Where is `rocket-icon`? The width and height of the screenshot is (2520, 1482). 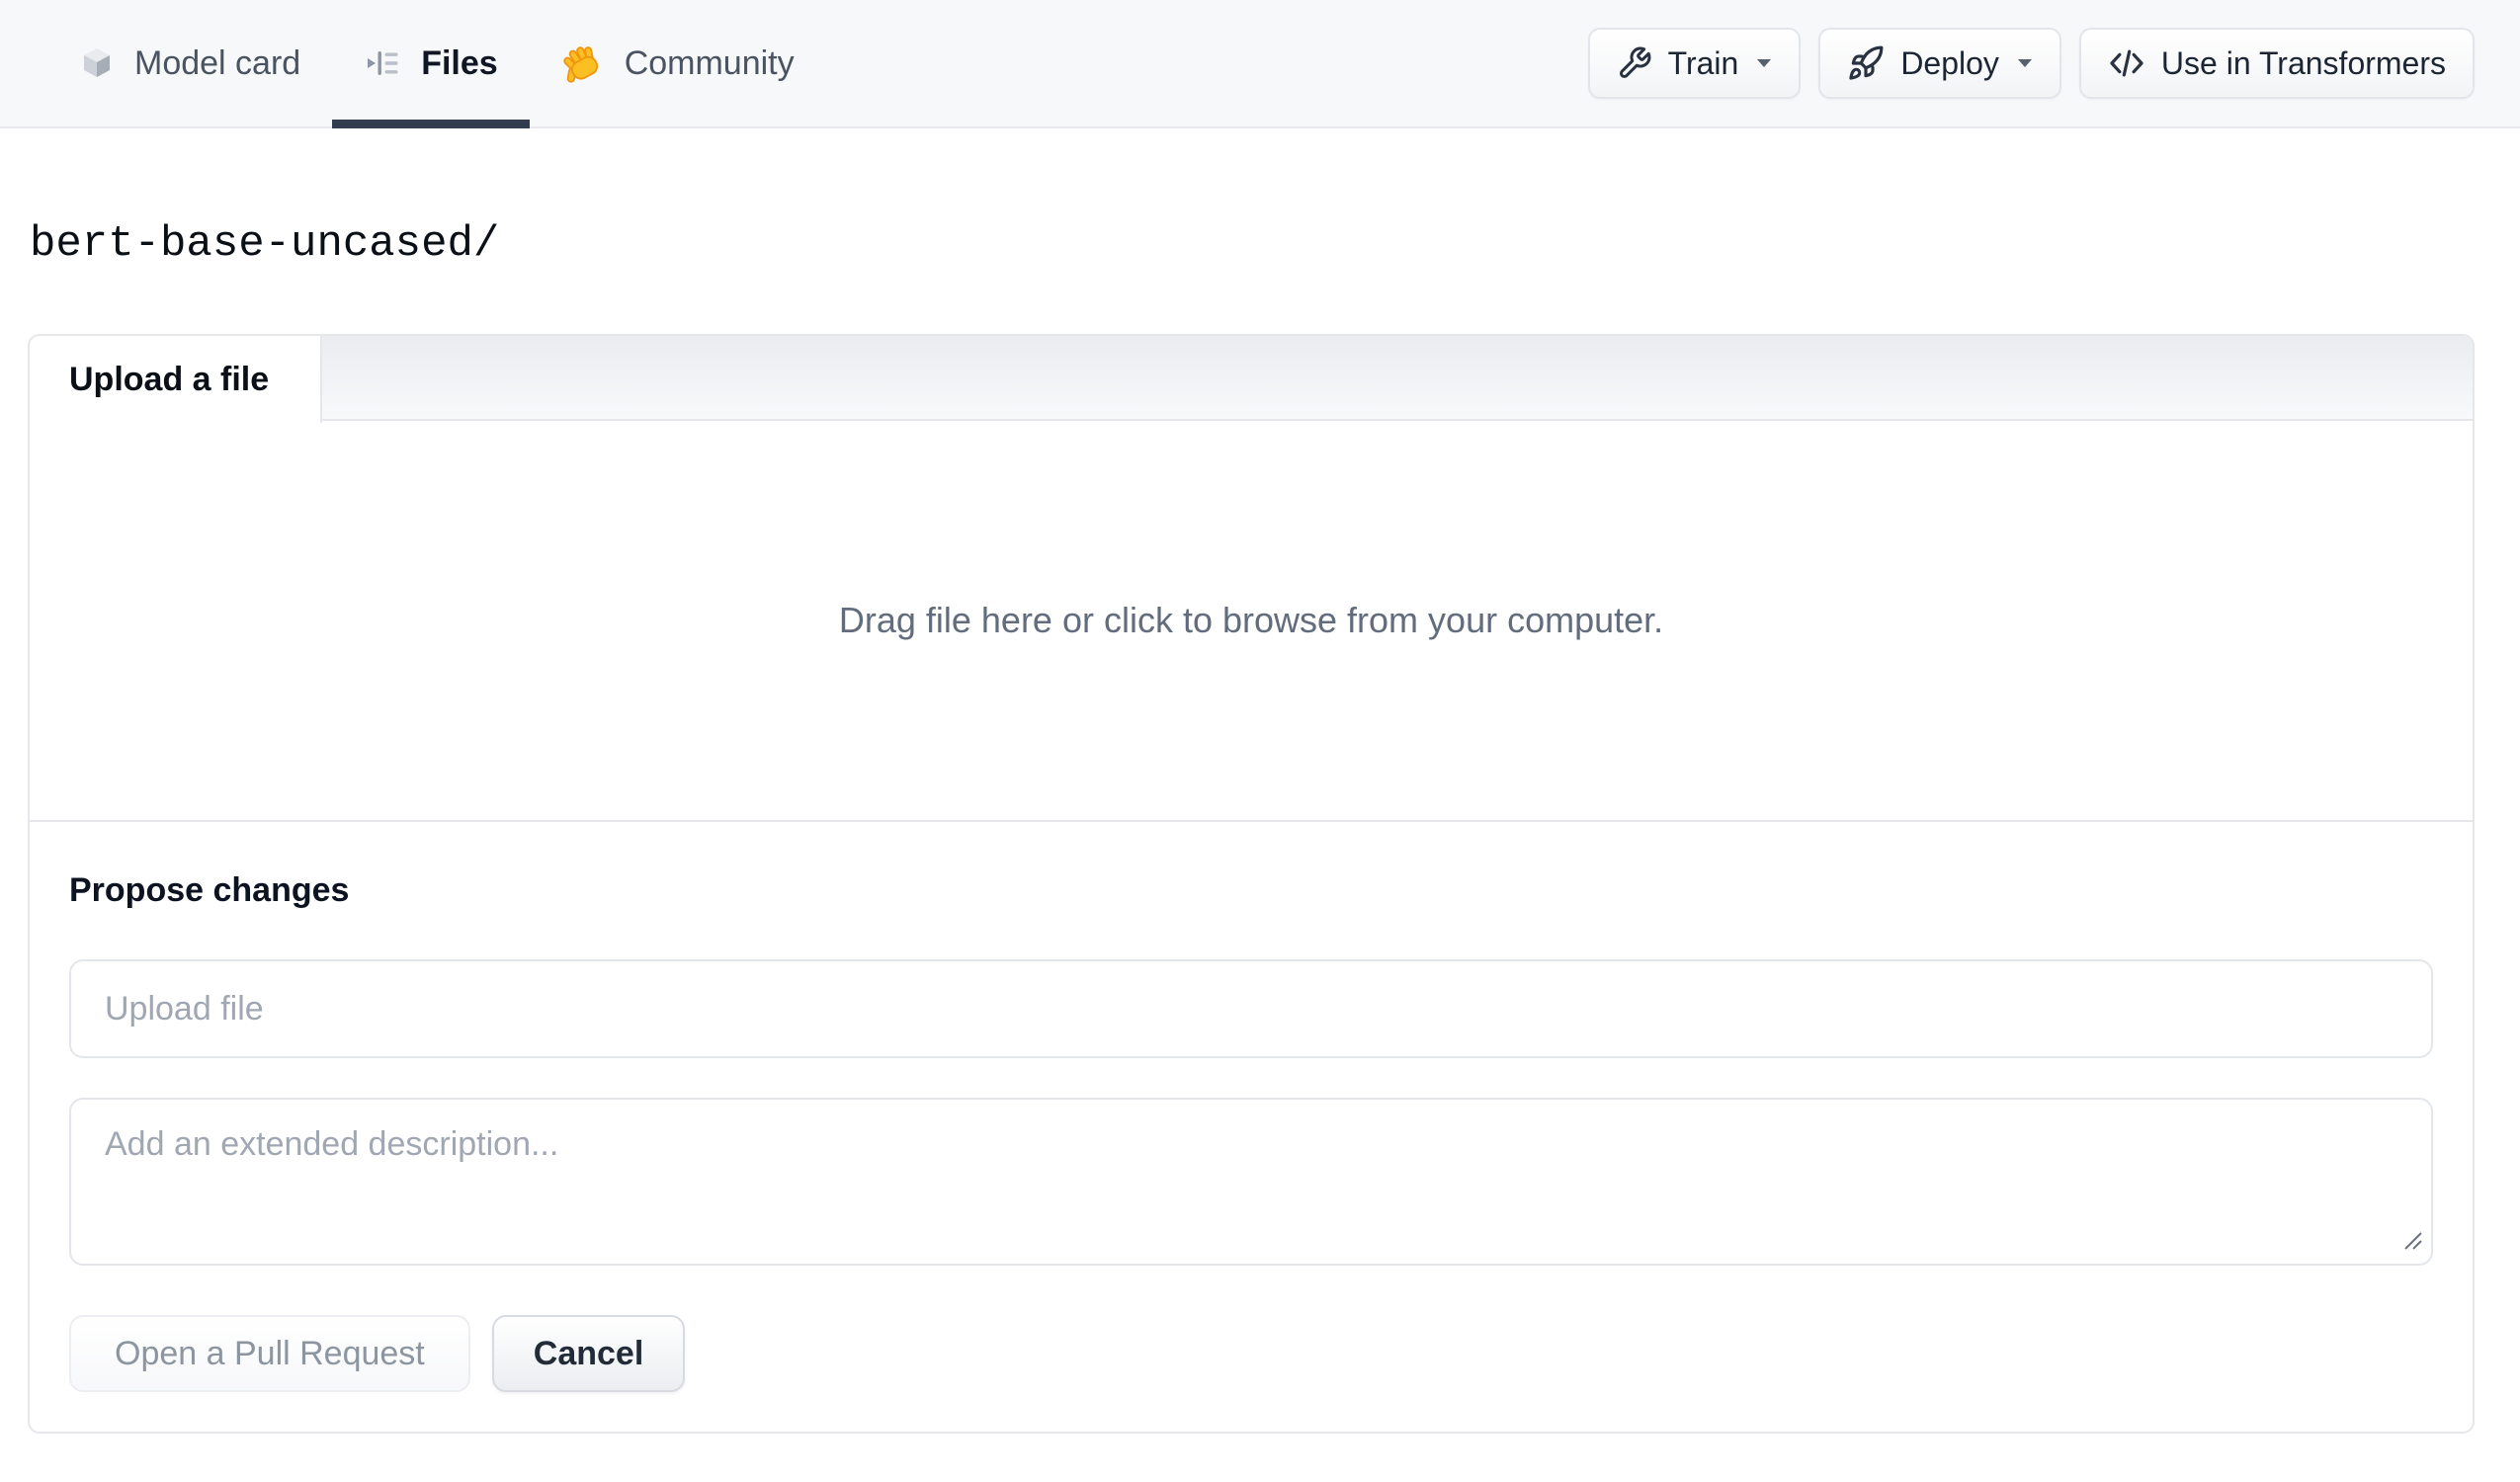
rocket-icon is located at coordinates (1866, 63).